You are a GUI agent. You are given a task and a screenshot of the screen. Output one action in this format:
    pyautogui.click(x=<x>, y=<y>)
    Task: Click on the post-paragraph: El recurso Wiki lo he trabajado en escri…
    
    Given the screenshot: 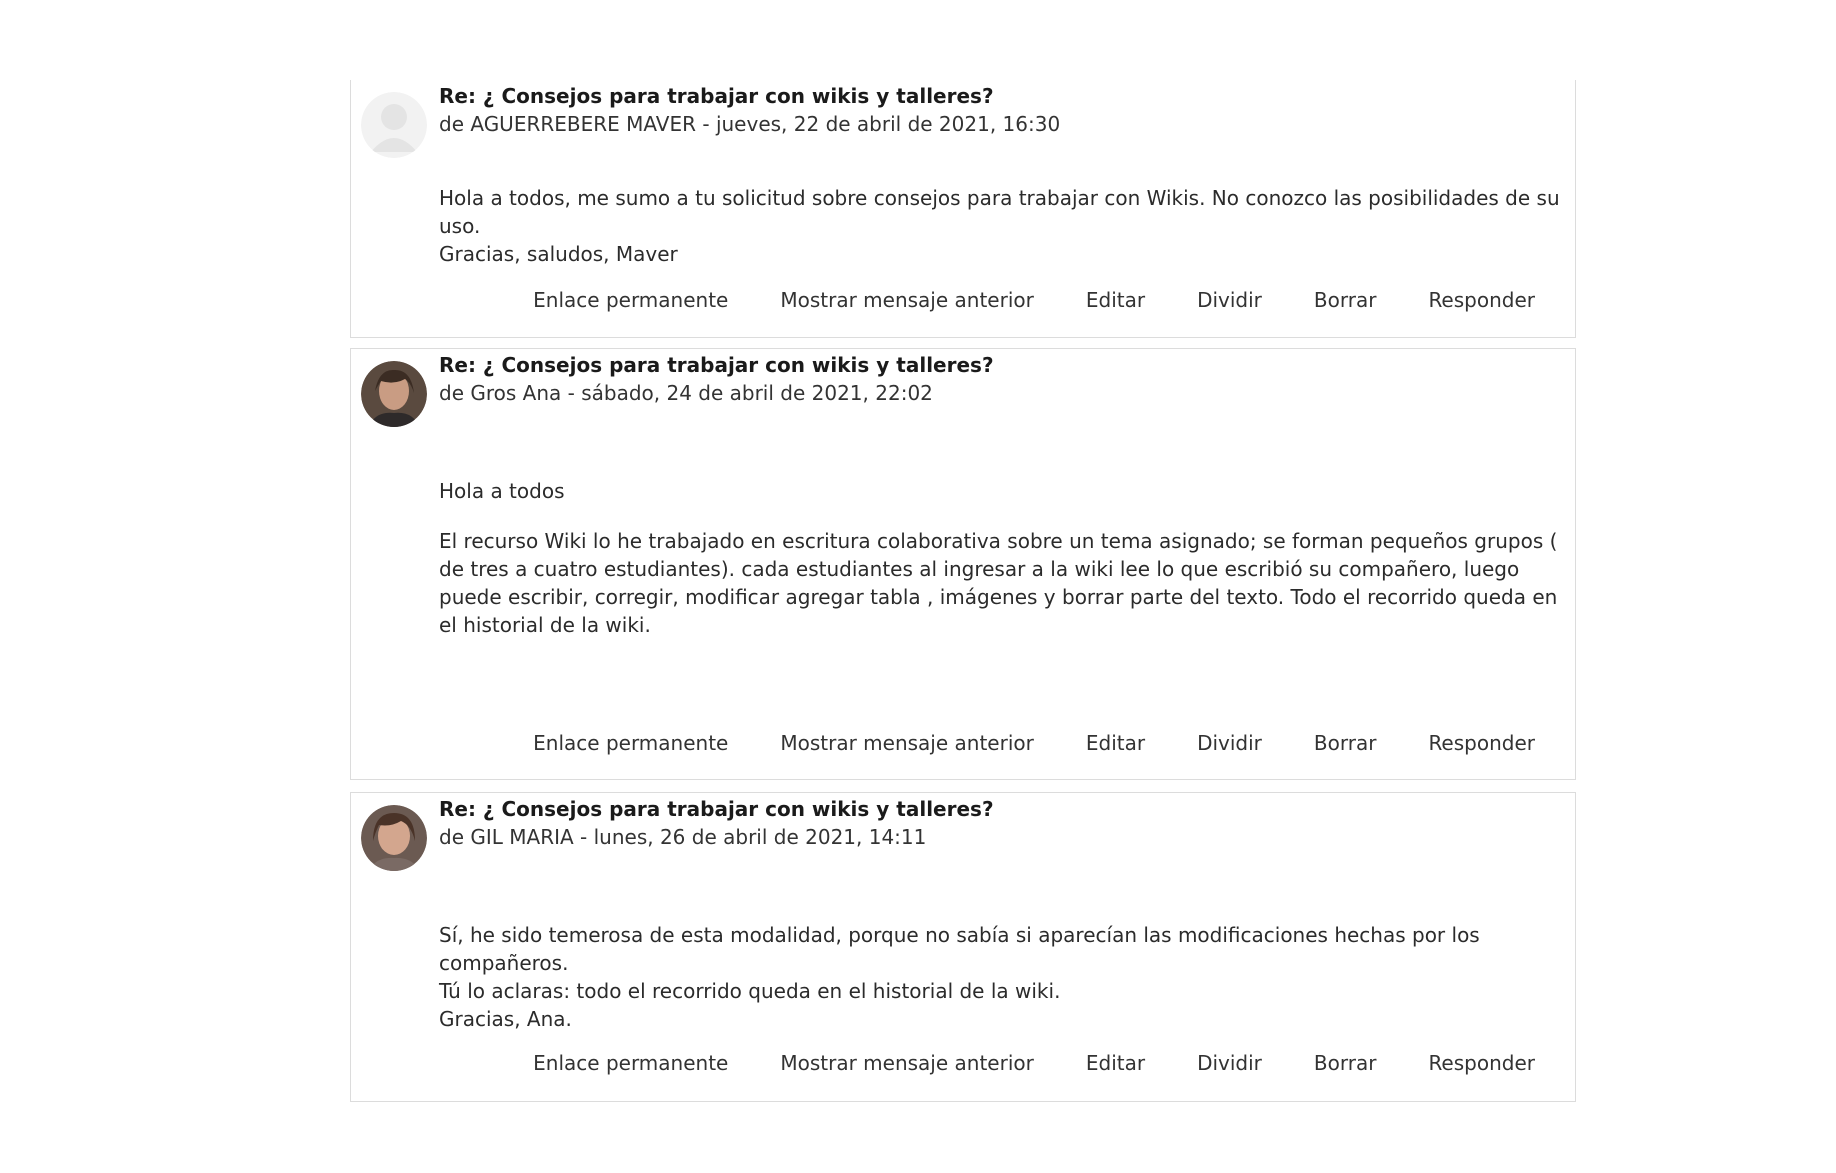 What is the action you would take?
    pyautogui.click(x=998, y=583)
    